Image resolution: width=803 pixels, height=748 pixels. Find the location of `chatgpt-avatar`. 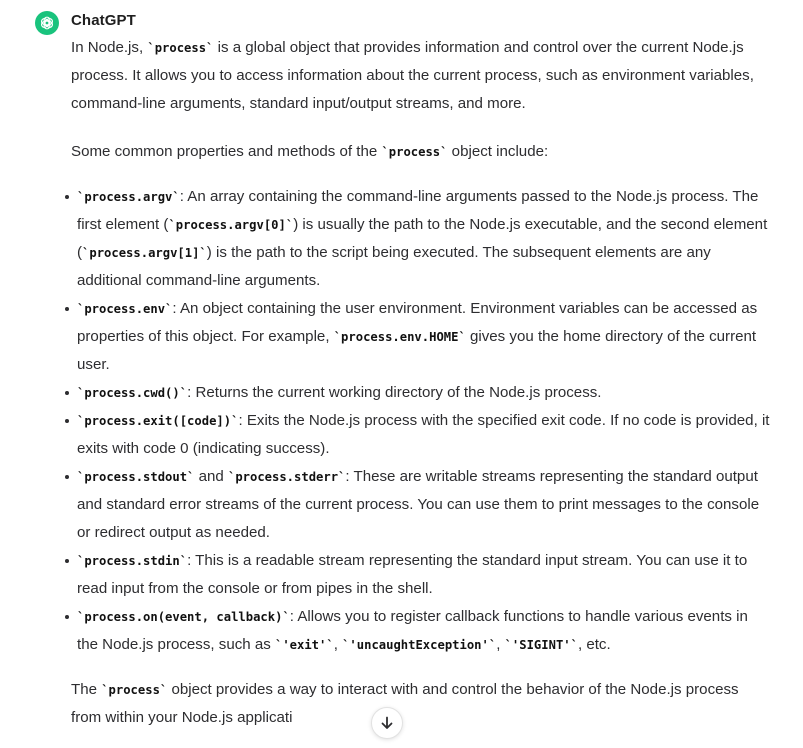

chatgpt-avatar is located at coordinates (47, 23).